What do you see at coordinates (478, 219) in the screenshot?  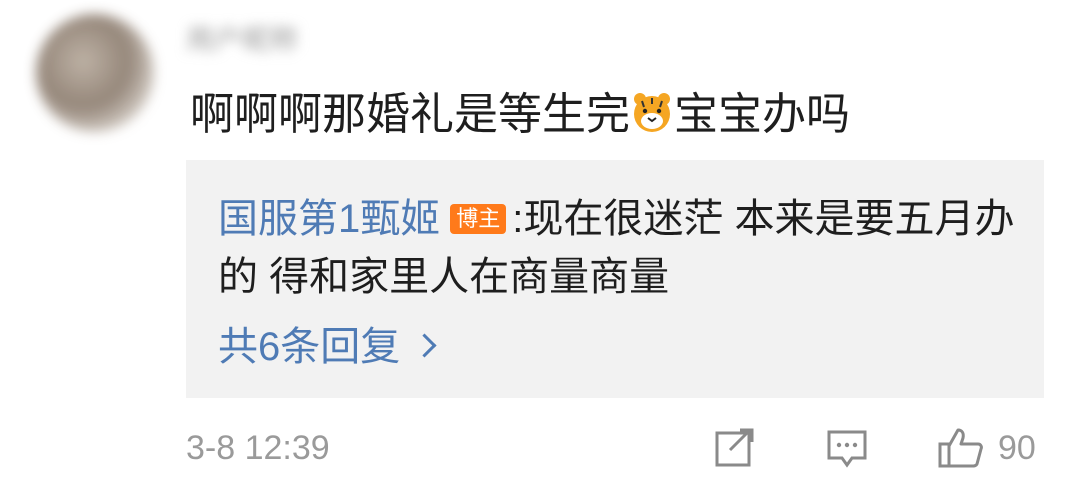 I see `author-badge: 博主` at bounding box center [478, 219].